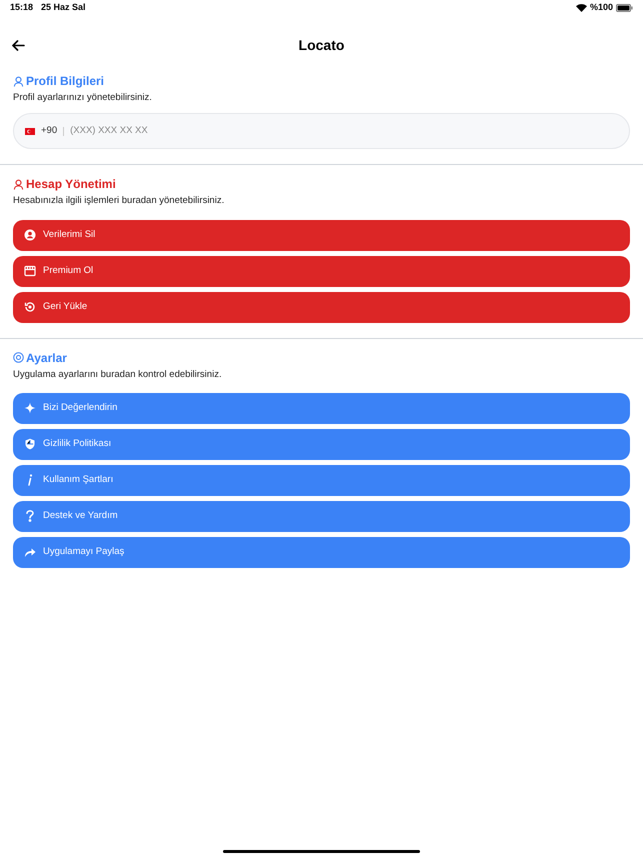 The image size is (643, 858). Describe the element at coordinates (321, 408) in the screenshot. I see `menu-button: Bizi Değerlendirin` at that location.